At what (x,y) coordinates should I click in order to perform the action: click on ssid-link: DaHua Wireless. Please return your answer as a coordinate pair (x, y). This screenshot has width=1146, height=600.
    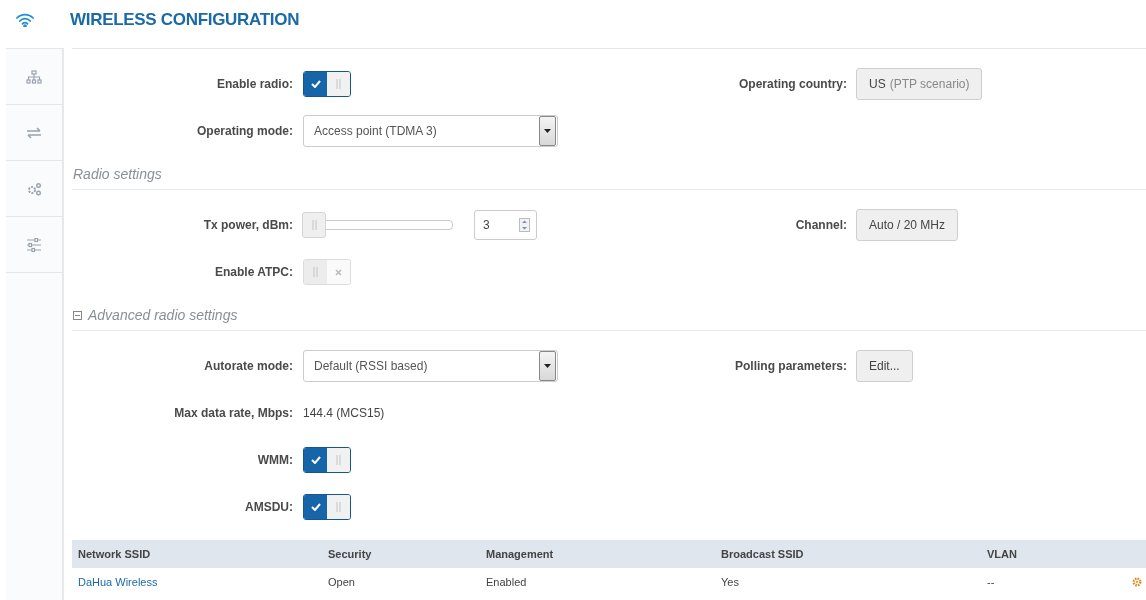
    Looking at the image, I should click on (118, 582).